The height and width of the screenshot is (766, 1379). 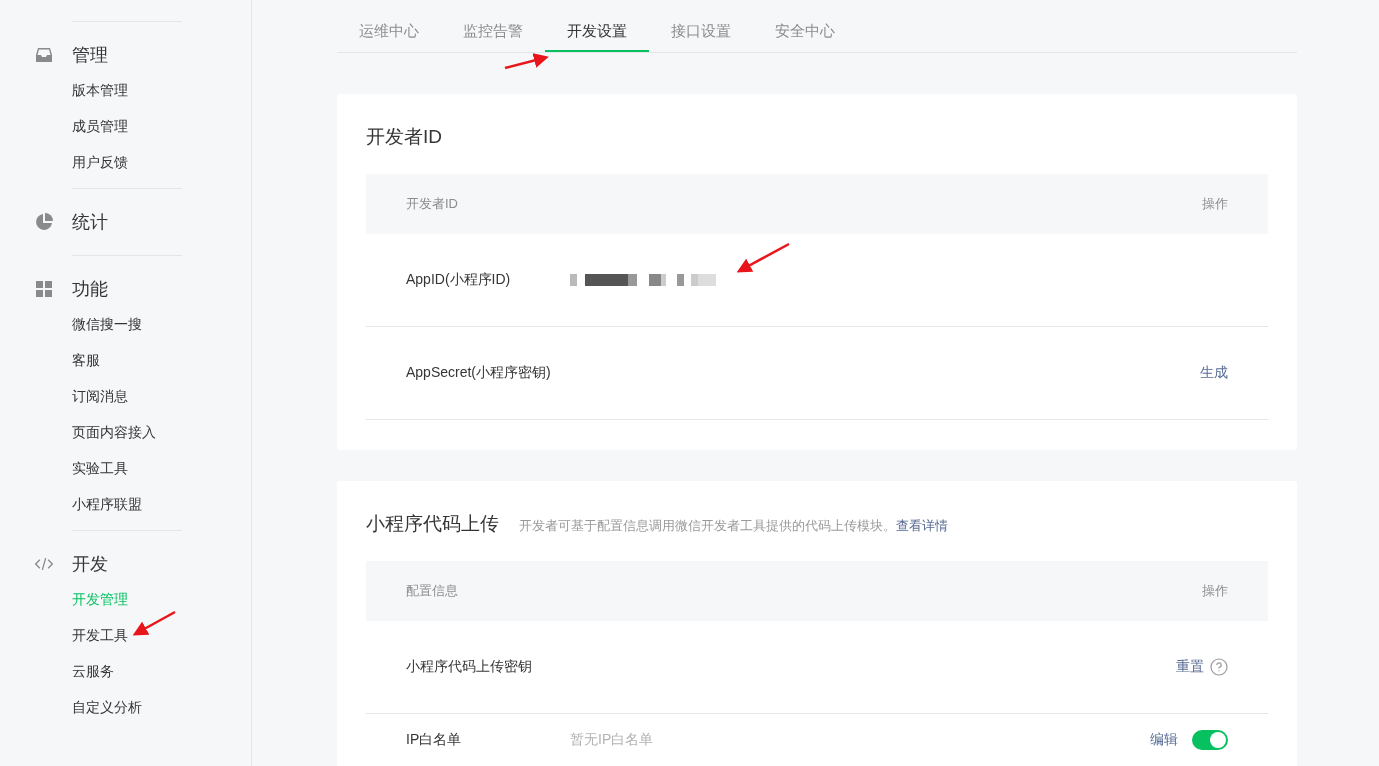 I want to click on row-label: IP白名单, so click(x=434, y=740).